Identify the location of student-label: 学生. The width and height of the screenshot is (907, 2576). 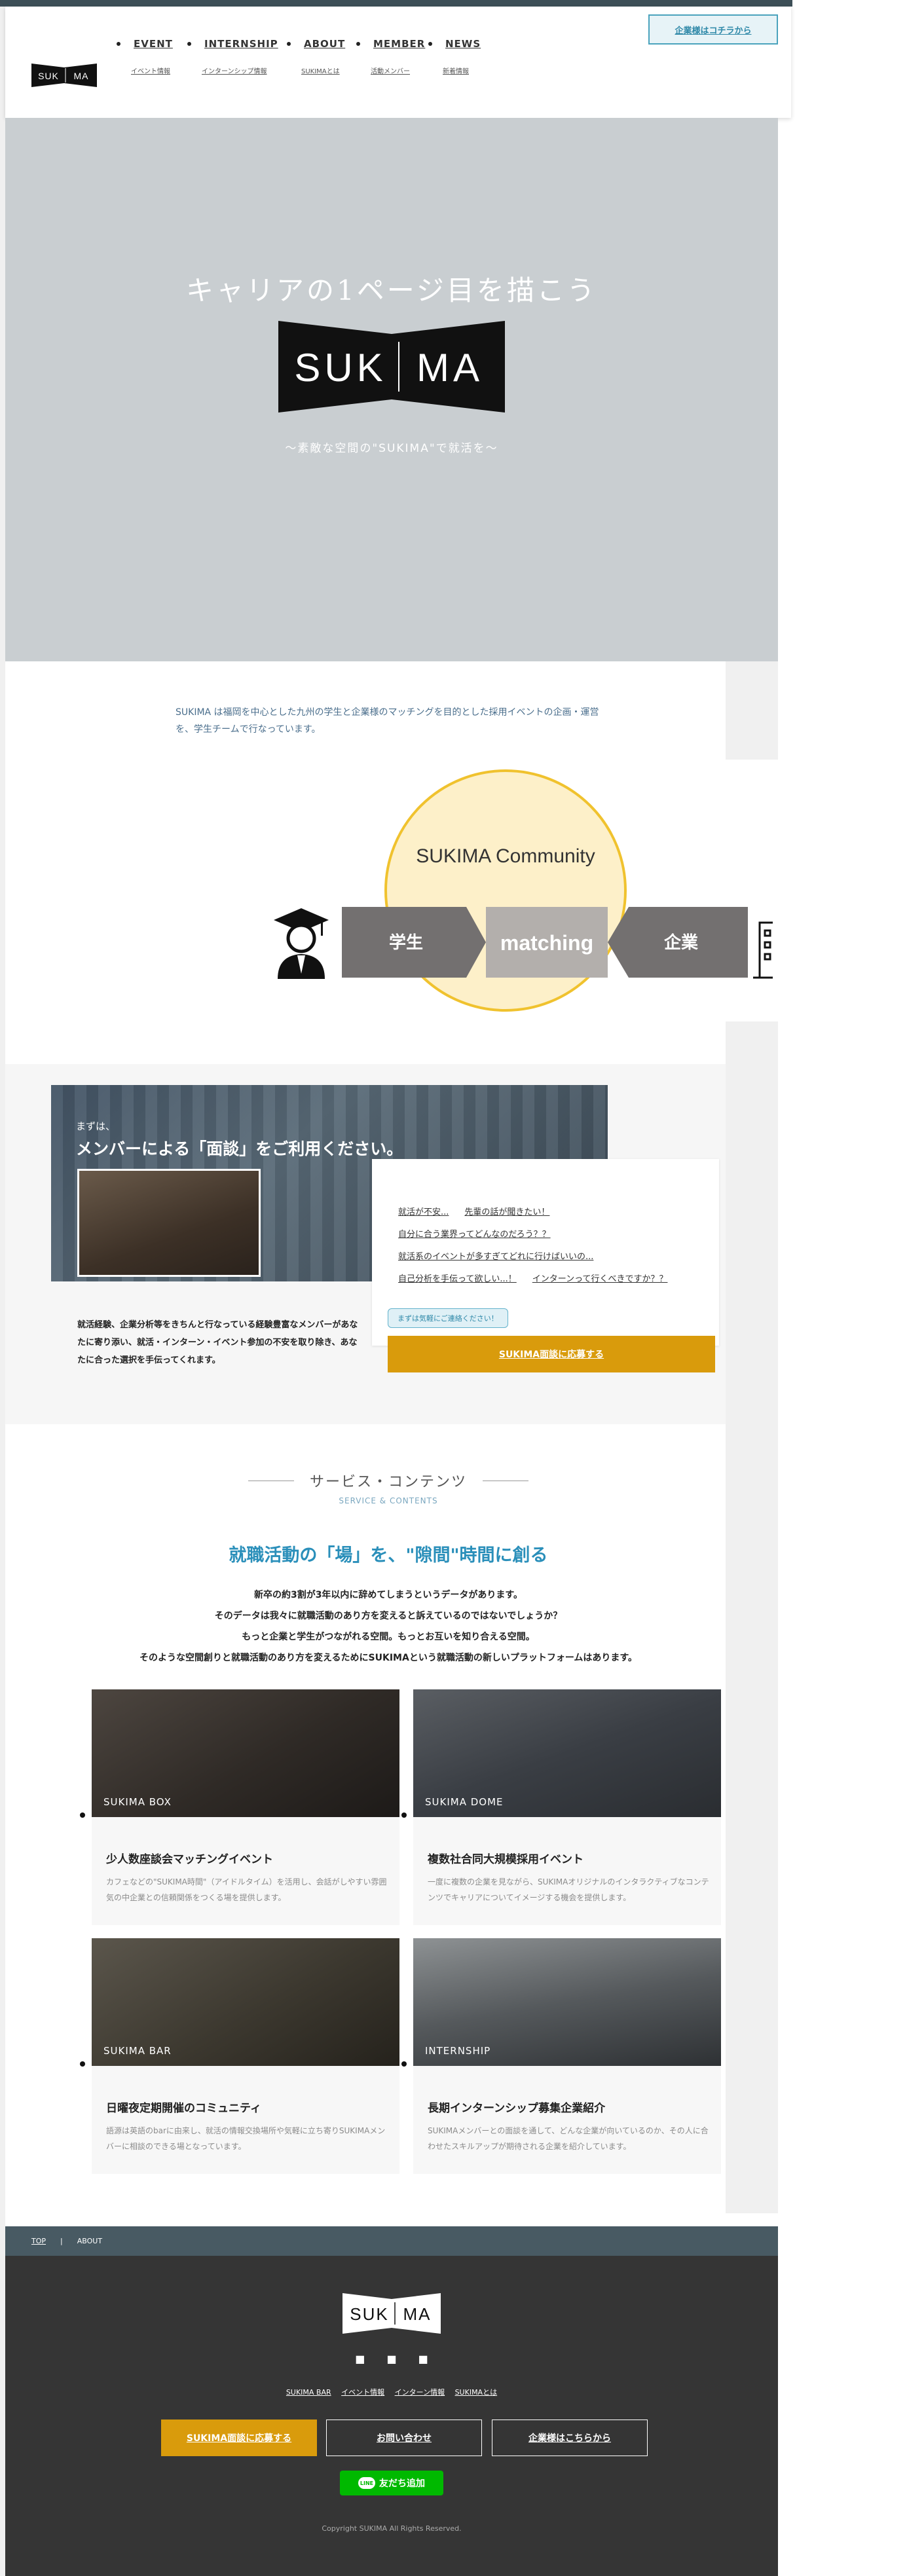
(406, 942).